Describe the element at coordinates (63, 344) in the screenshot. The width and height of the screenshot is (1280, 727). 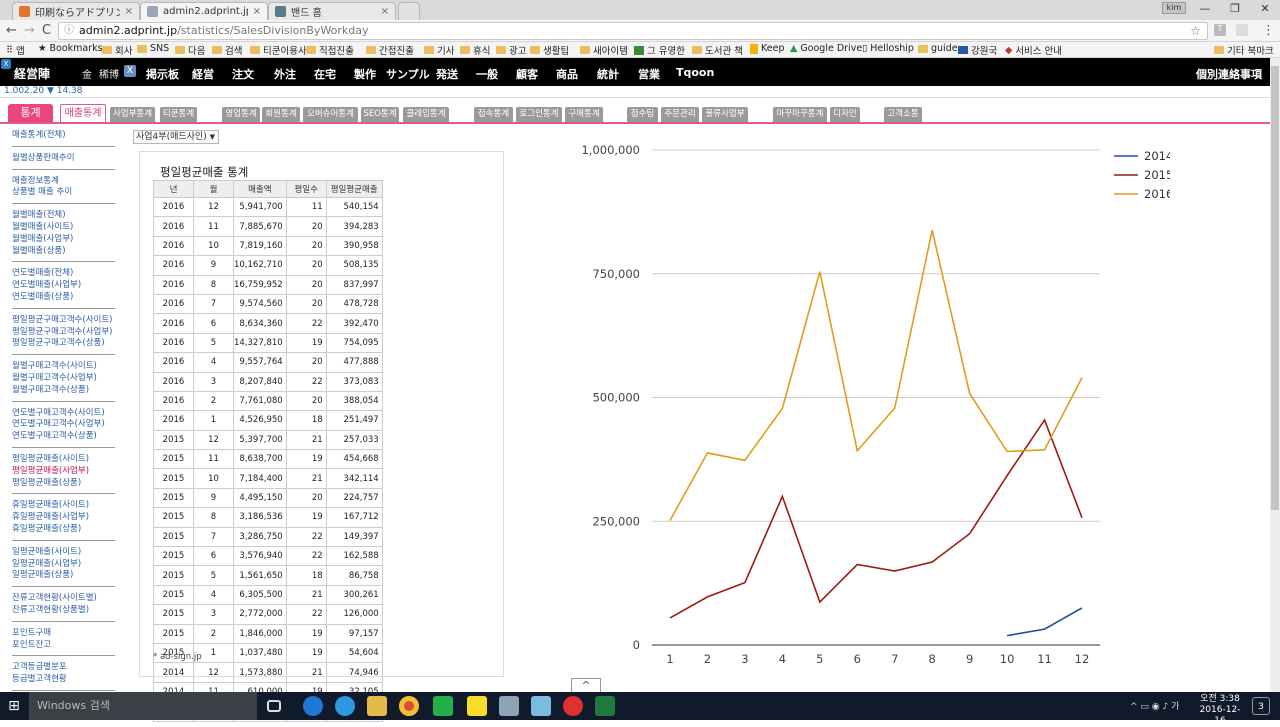
I see `sidebar-link: 평일평균구매고객수(상품)` at that location.